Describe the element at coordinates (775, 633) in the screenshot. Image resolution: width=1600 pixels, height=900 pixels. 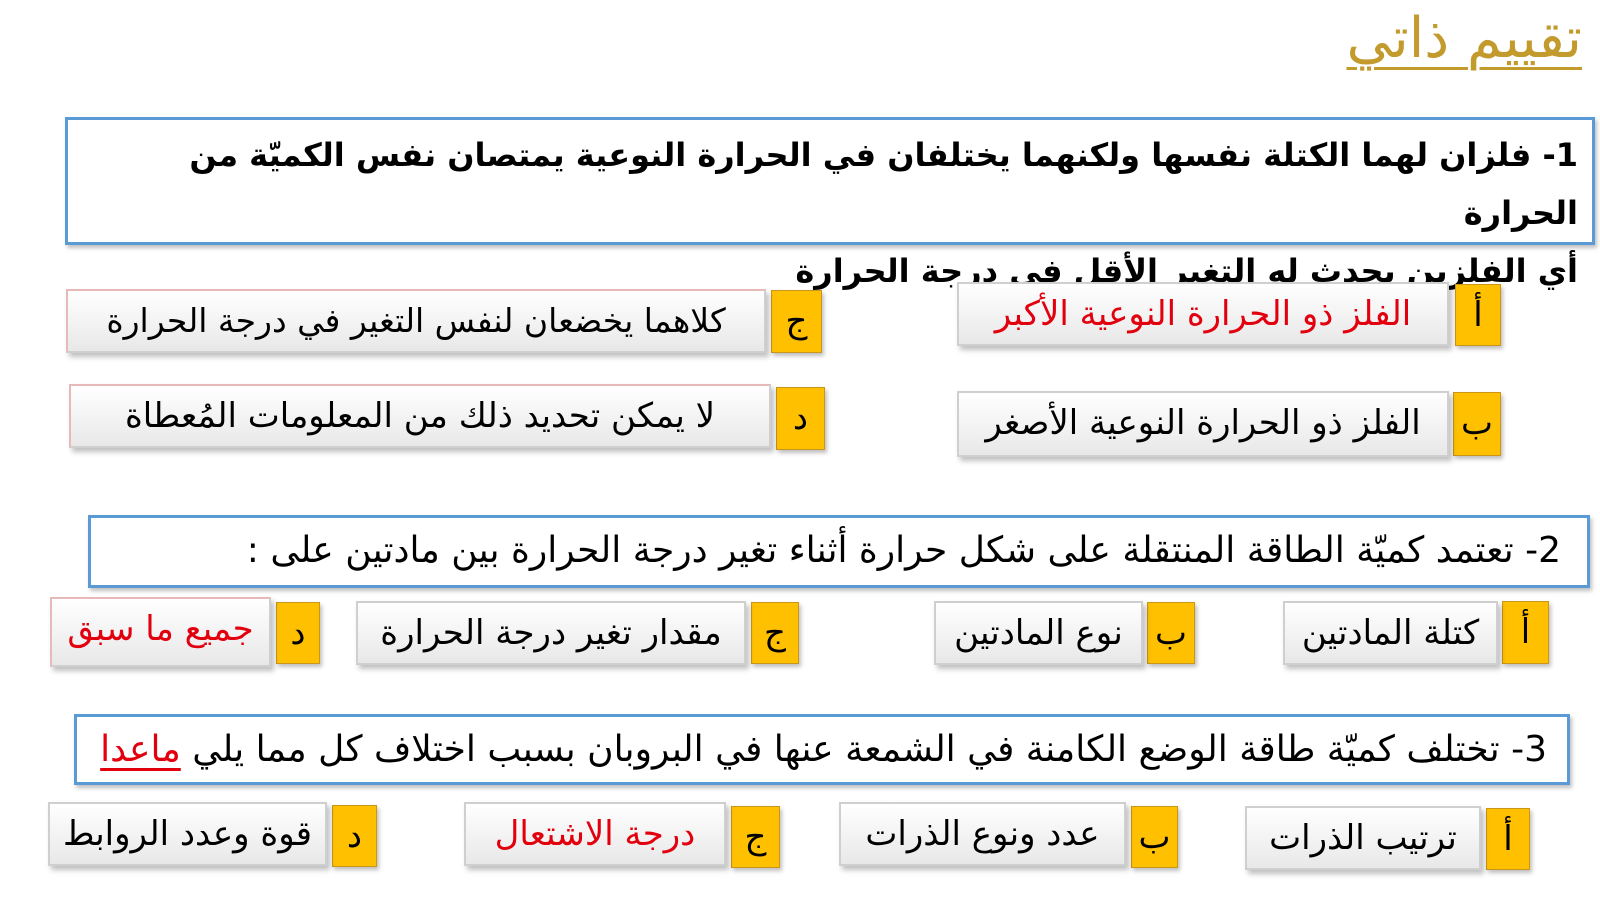
I see `q2-option-c-letter: ج` at that location.